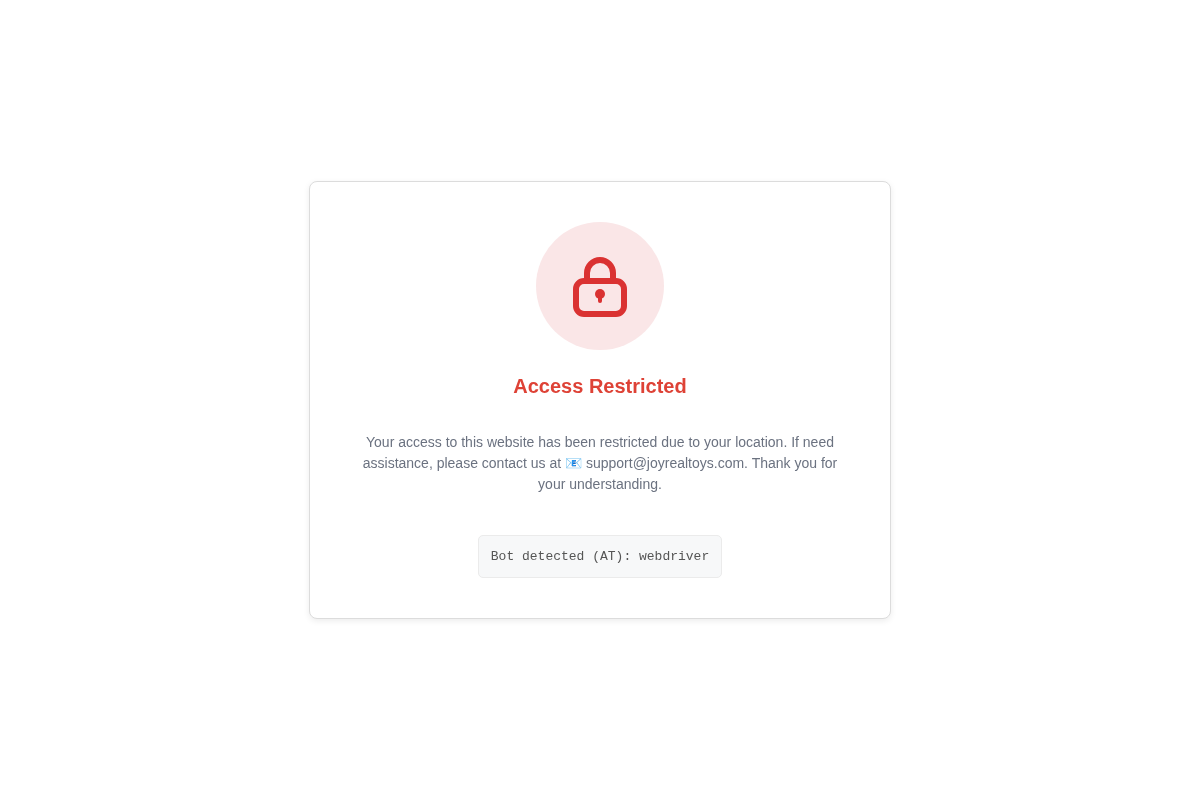  I want to click on lock-icon, so click(600, 286).